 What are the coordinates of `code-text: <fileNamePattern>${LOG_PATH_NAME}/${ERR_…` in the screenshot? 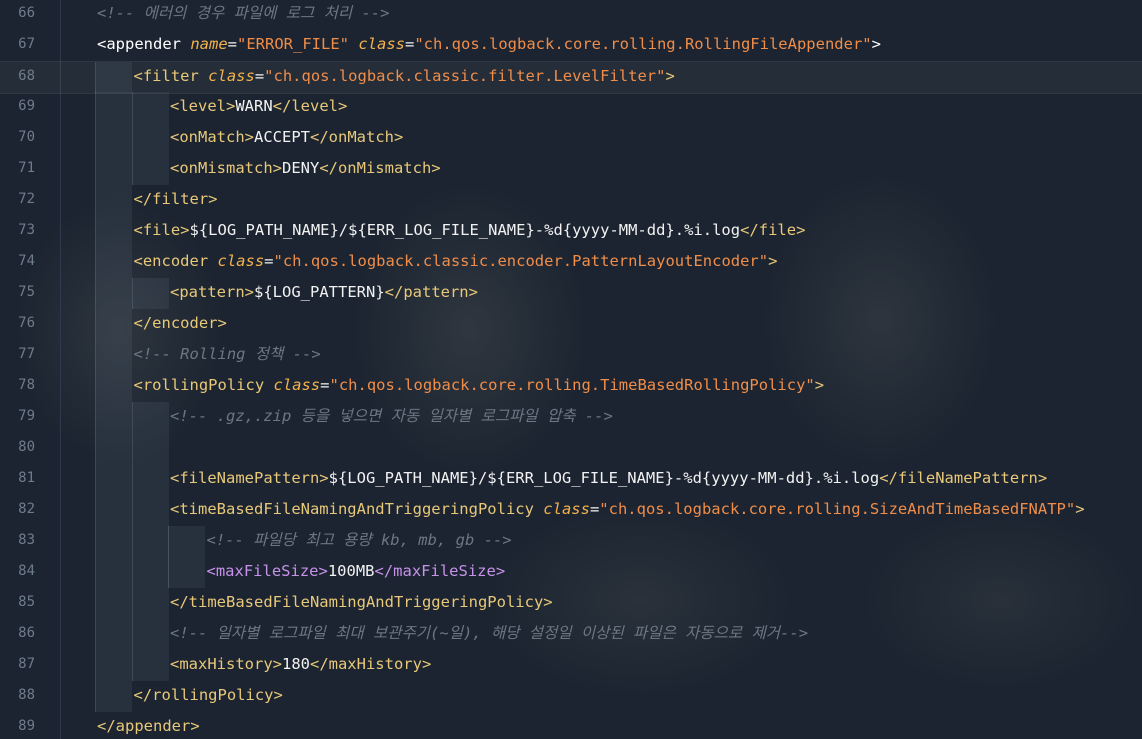 It's located at (608, 478).